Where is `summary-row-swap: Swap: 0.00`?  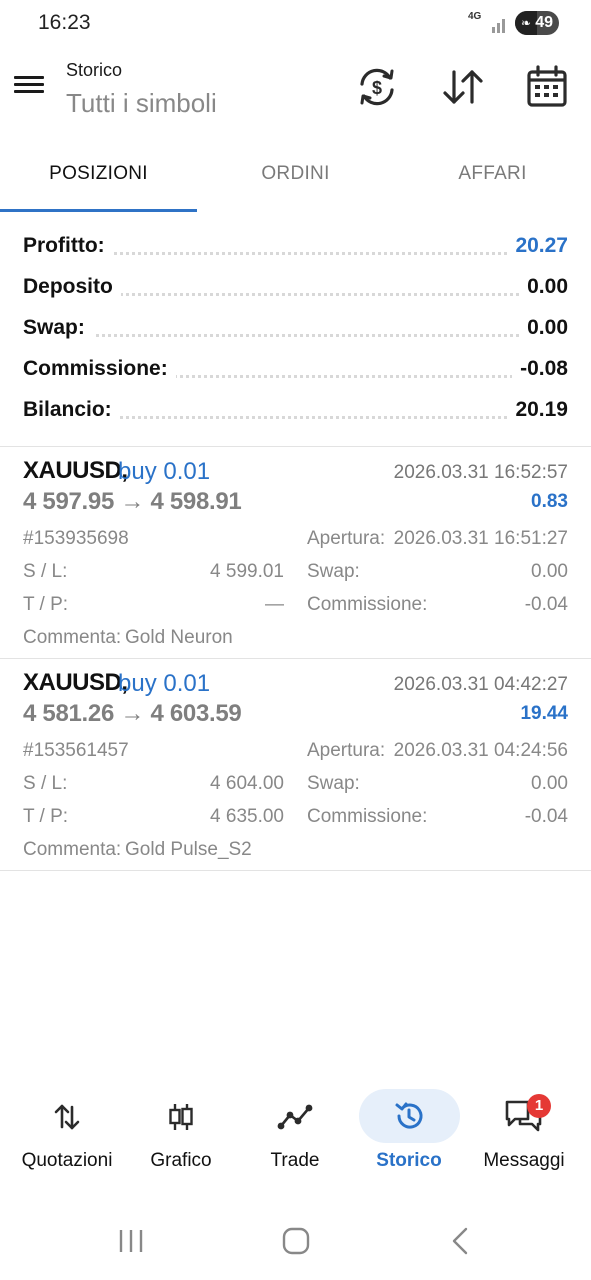 summary-row-swap: Swap: 0.00 is located at coordinates (295, 328).